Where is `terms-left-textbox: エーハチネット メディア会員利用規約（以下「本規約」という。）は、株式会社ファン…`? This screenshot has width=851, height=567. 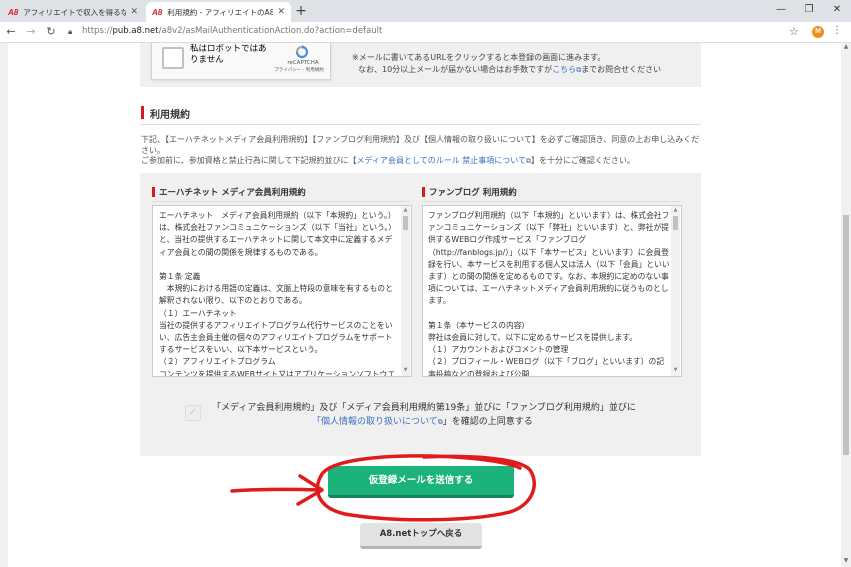 terms-left-textbox: エーハチネット メディア会員利用規約（以下「本規約」という。）は、株式会社ファン… is located at coordinates (282, 291).